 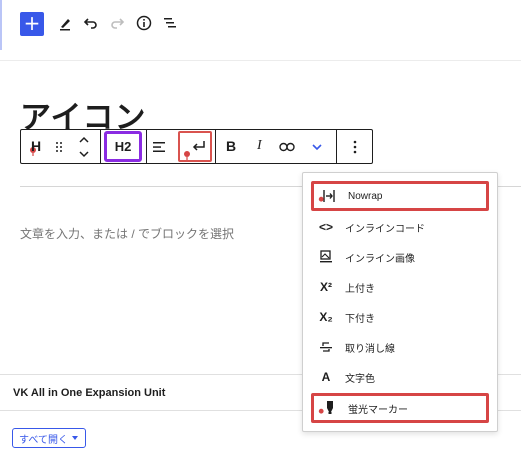 I want to click on expand-all-button: すべて開く, so click(x=49, y=438).